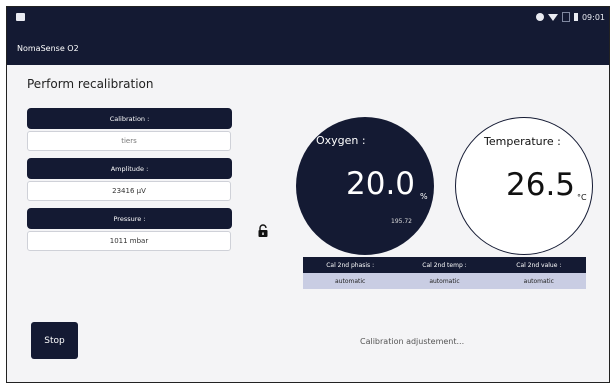 The image size is (616, 385). I want to click on signal-icon, so click(565, 17).